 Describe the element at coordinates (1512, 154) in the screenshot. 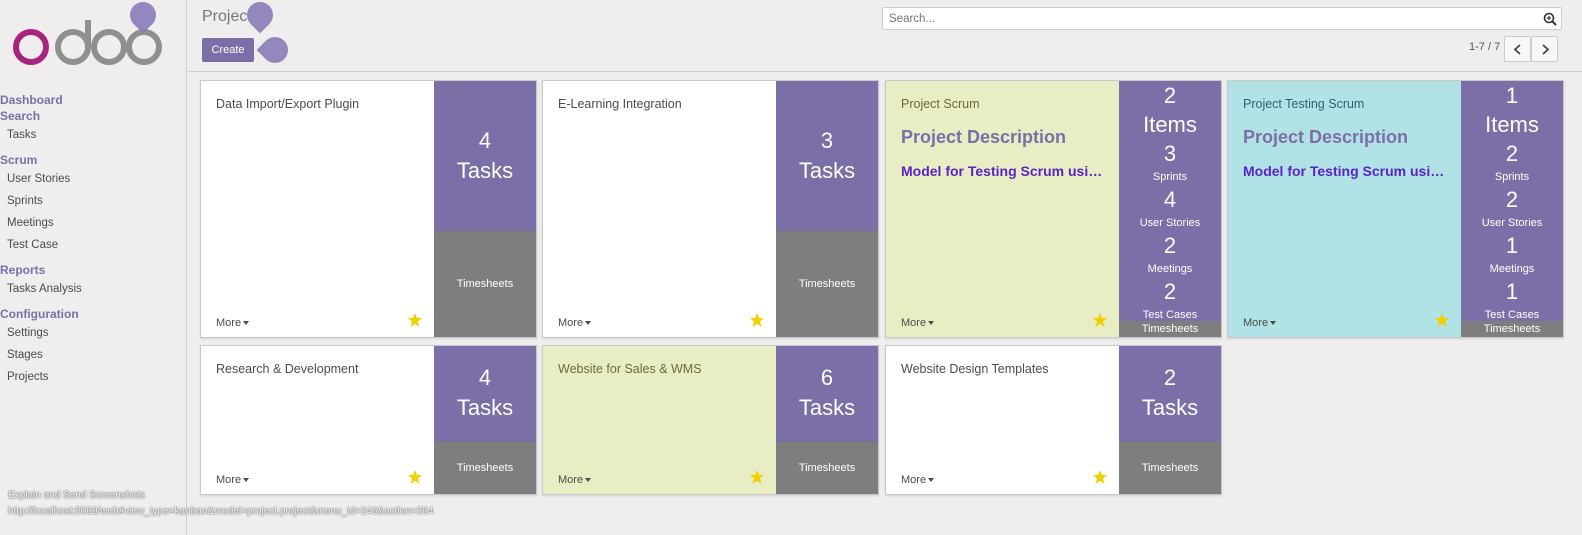

I see `sprints-count: 2` at that location.